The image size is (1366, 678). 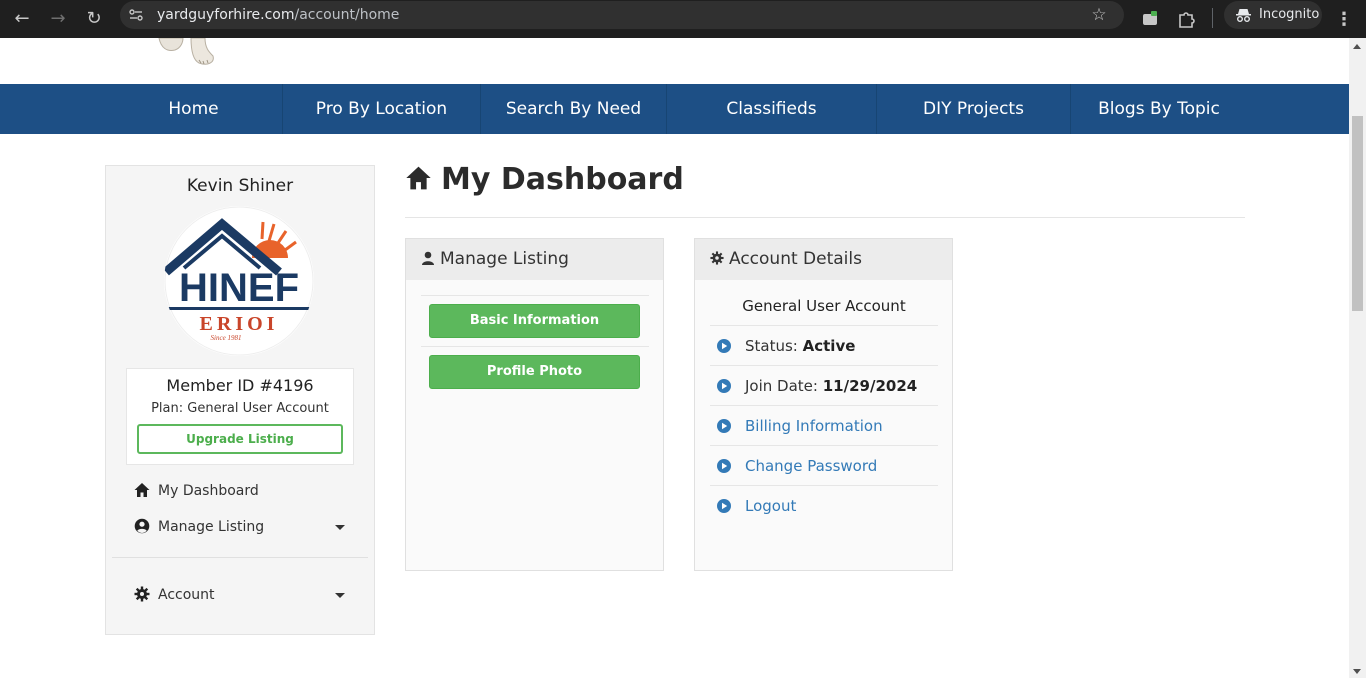 What do you see at coordinates (781, 386) in the screenshot?
I see `join-date-label: Join Date:` at bounding box center [781, 386].